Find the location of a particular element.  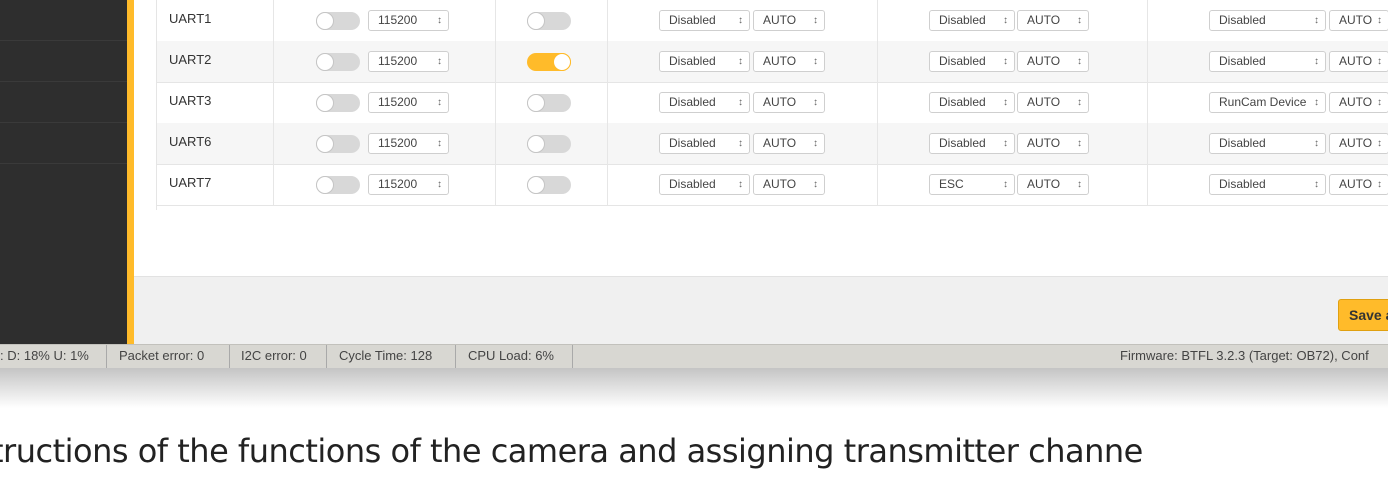

save-button: Save a is located at coordinates (1363, 315).